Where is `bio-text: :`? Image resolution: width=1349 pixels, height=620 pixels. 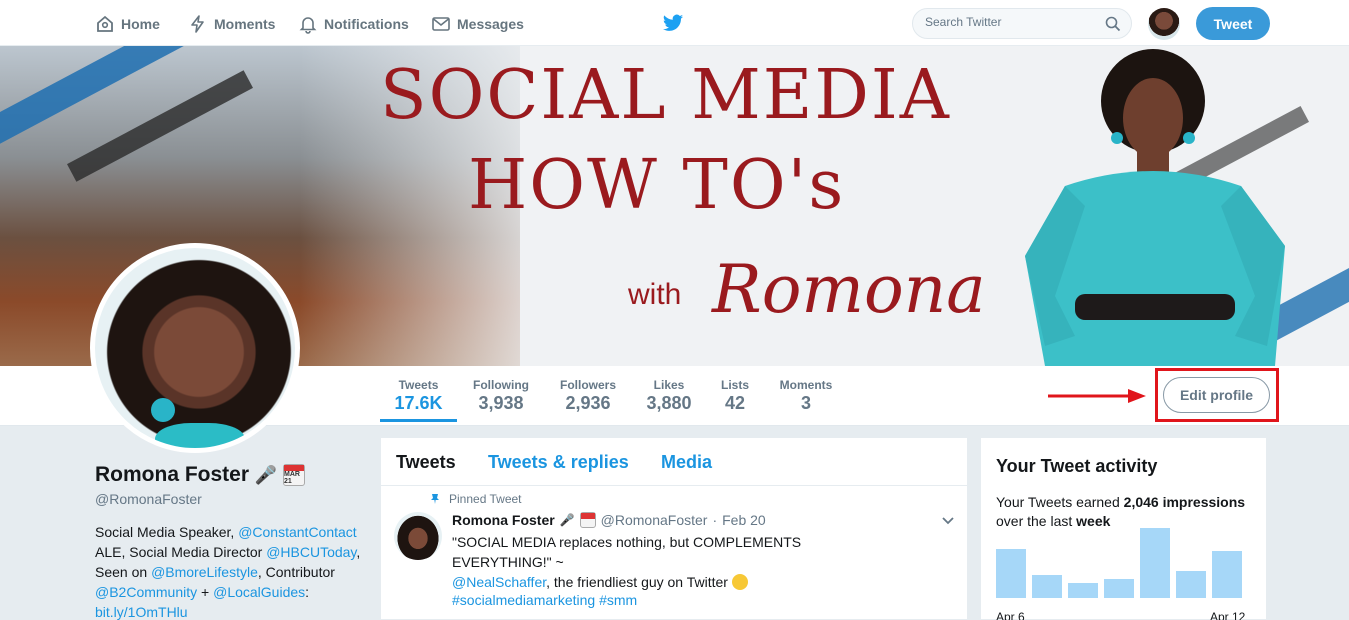
bio-text: : is located at coordinates (307, 592).